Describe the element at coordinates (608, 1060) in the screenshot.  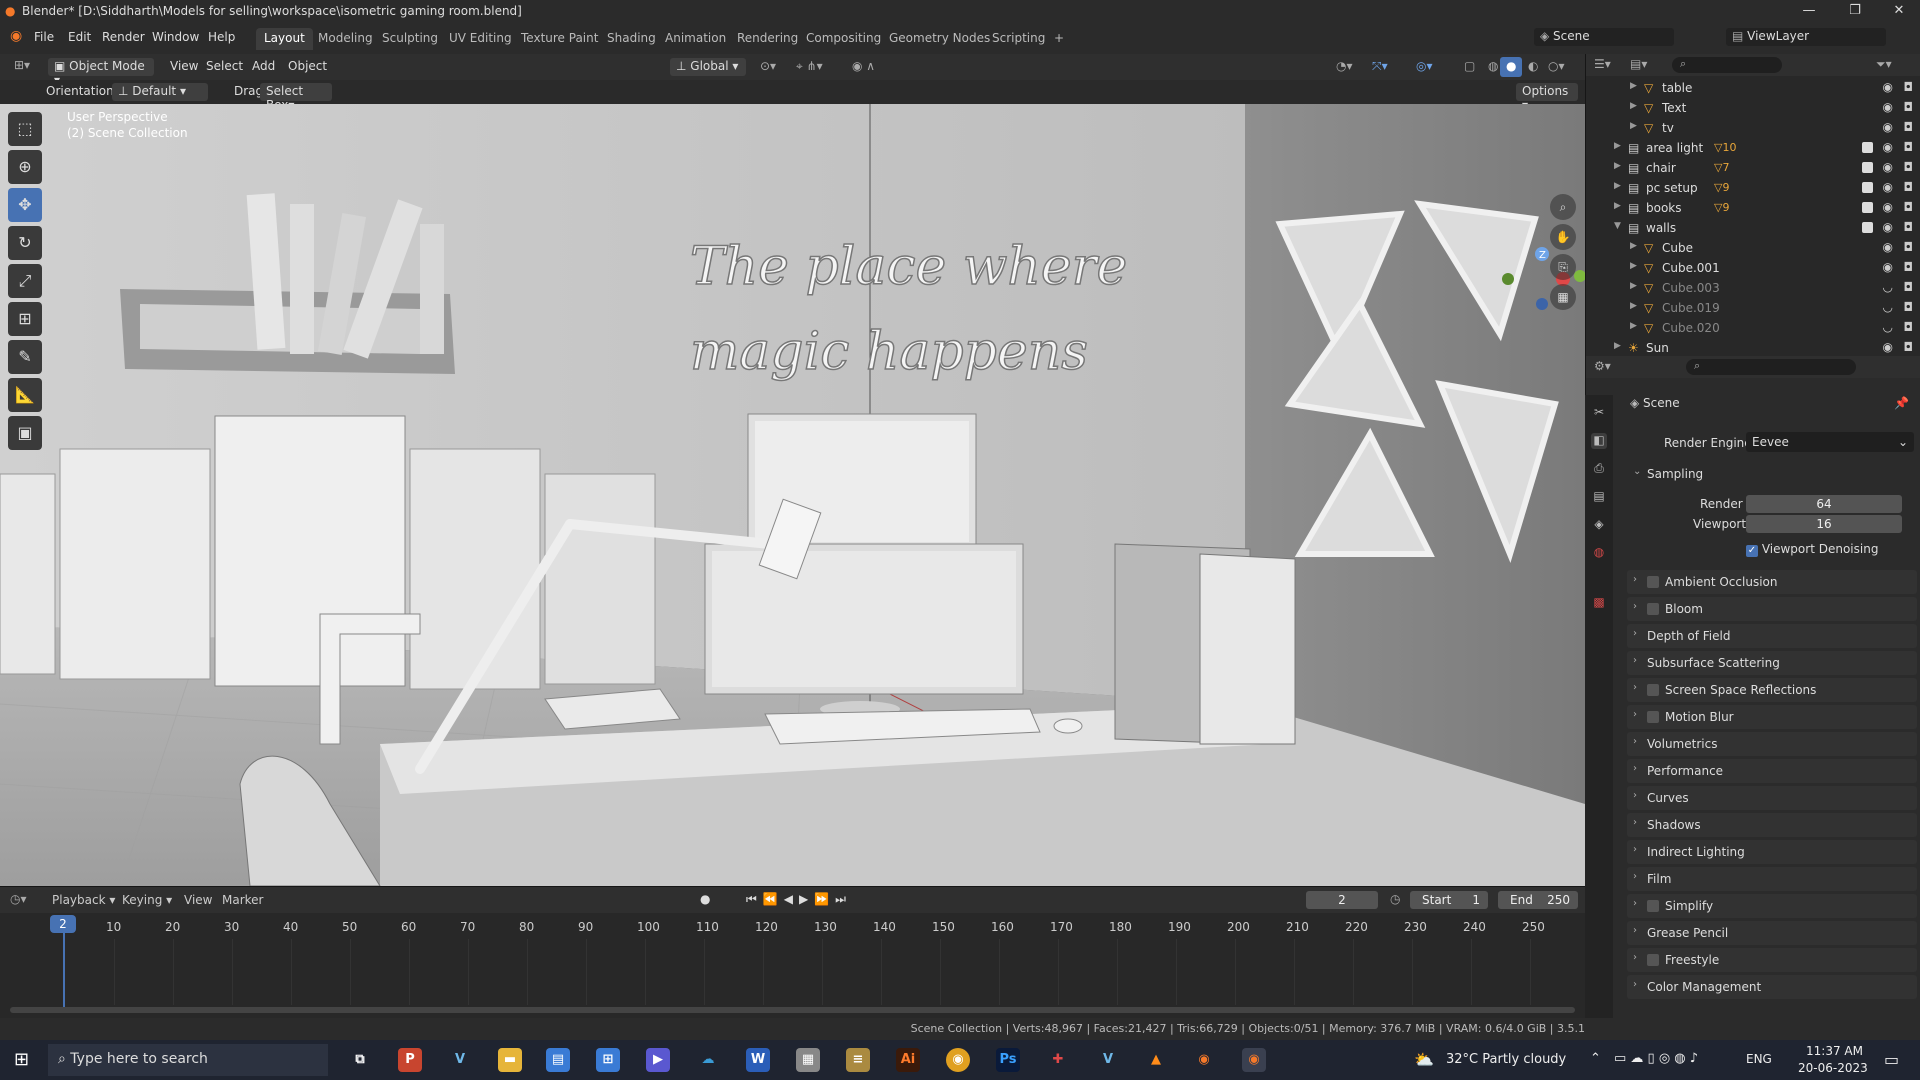
I see `store-icon: ⊞` at that location.